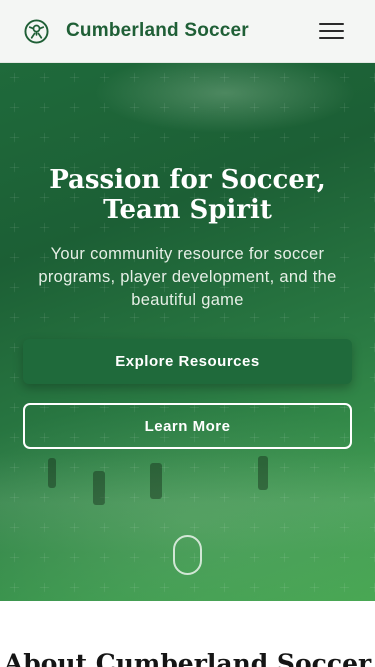 The image size is (375, 667). I want to click on scroll-down-mouse-icon, so click(187, 555).